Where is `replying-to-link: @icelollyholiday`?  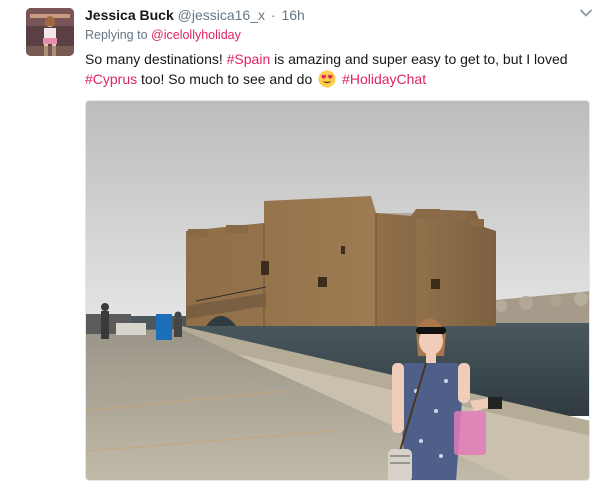
replying-to-link: @icelollyholiday is located at coordinates (196, 35).